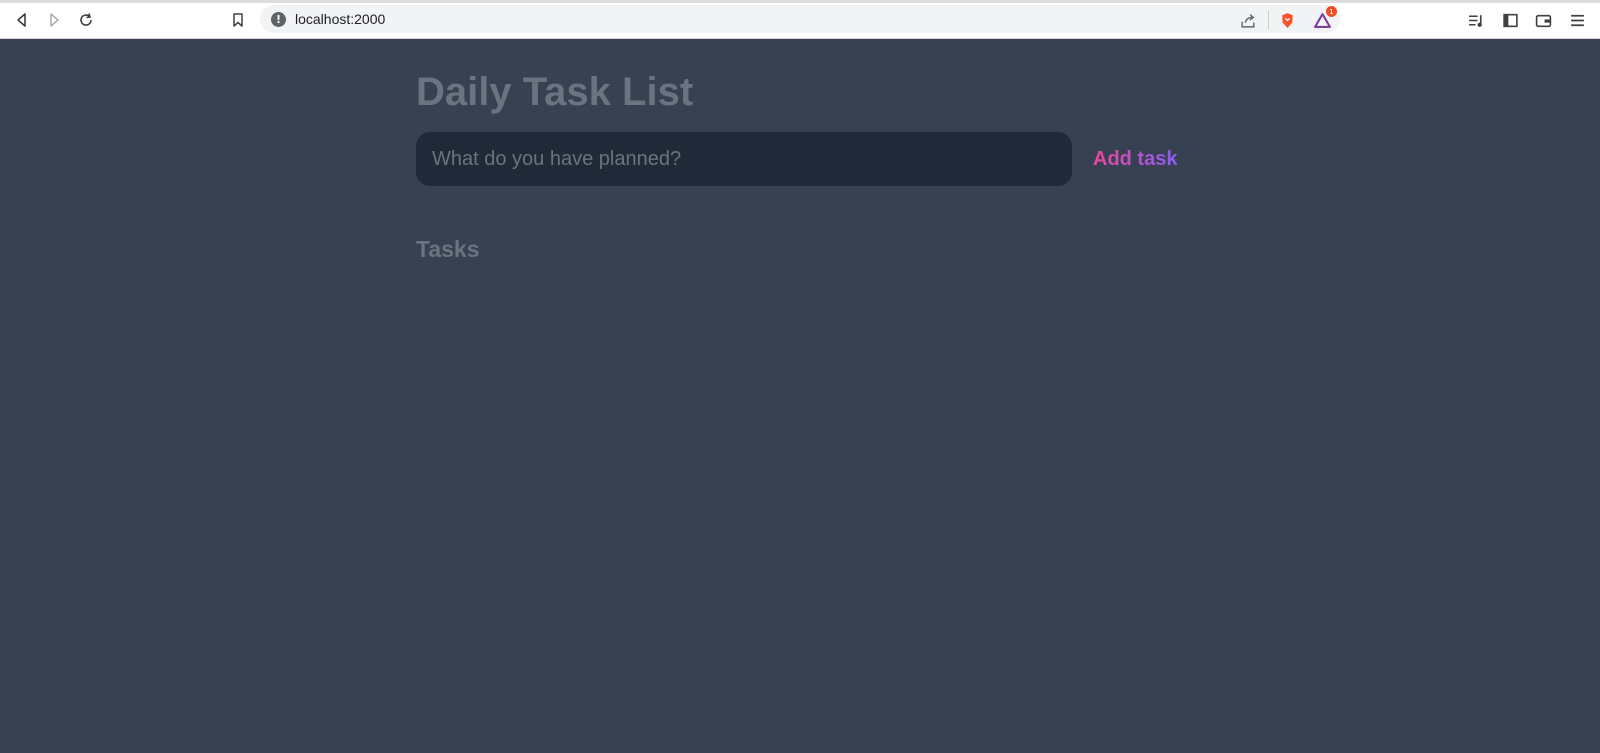 The height and width of the screenshot is (753, 1600). I want to click on tab-strip, so click(800, 1).